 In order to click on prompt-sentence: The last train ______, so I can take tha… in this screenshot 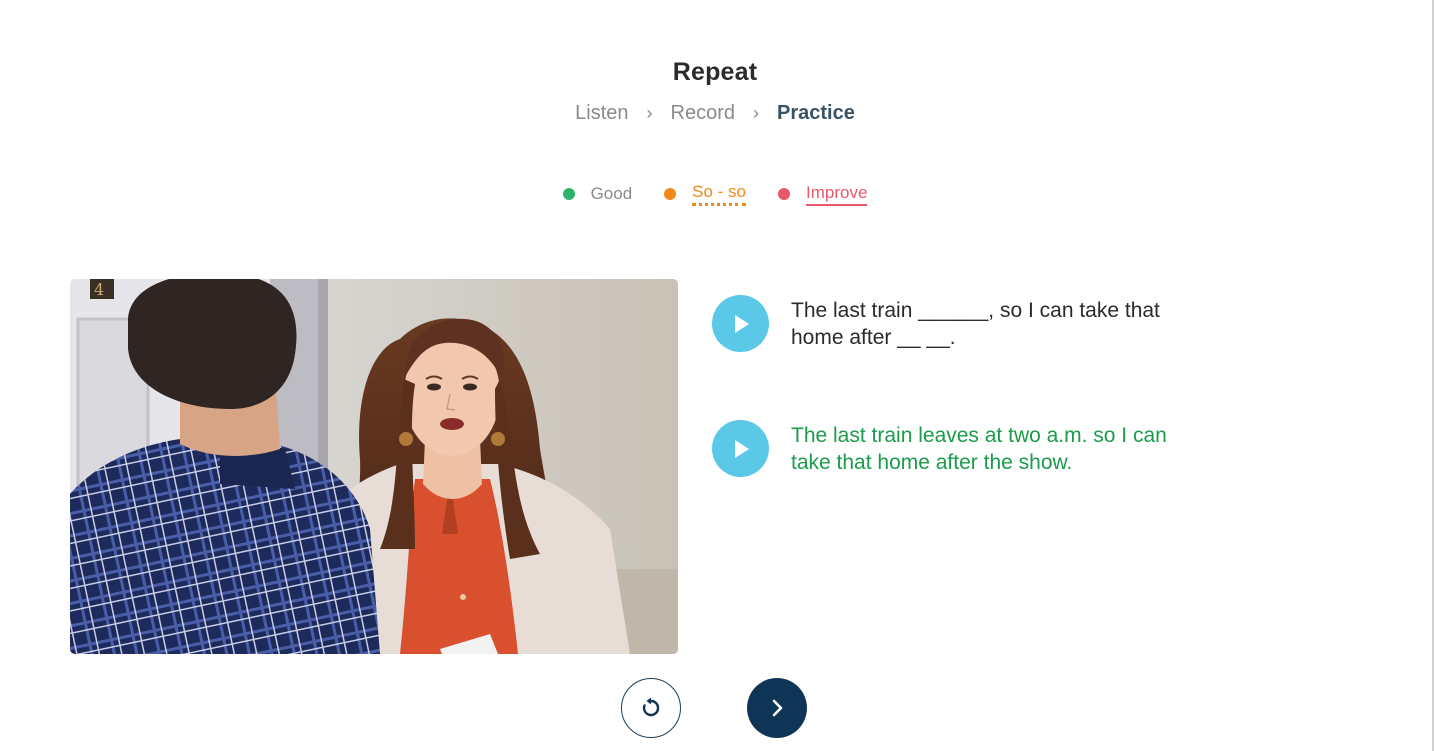, I will do `click(975, 324)`.